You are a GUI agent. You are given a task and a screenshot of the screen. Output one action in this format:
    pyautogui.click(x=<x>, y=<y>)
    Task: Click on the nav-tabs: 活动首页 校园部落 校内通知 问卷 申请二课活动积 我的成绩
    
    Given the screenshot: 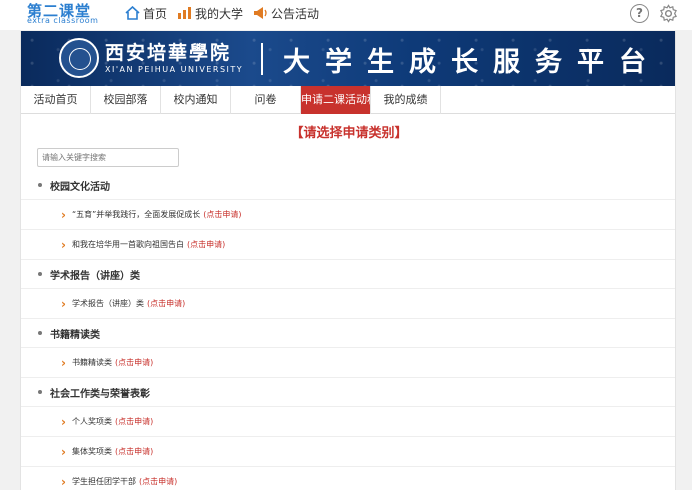 What is the action you would take?
    pyautogui.click(x=348, y=100)
    